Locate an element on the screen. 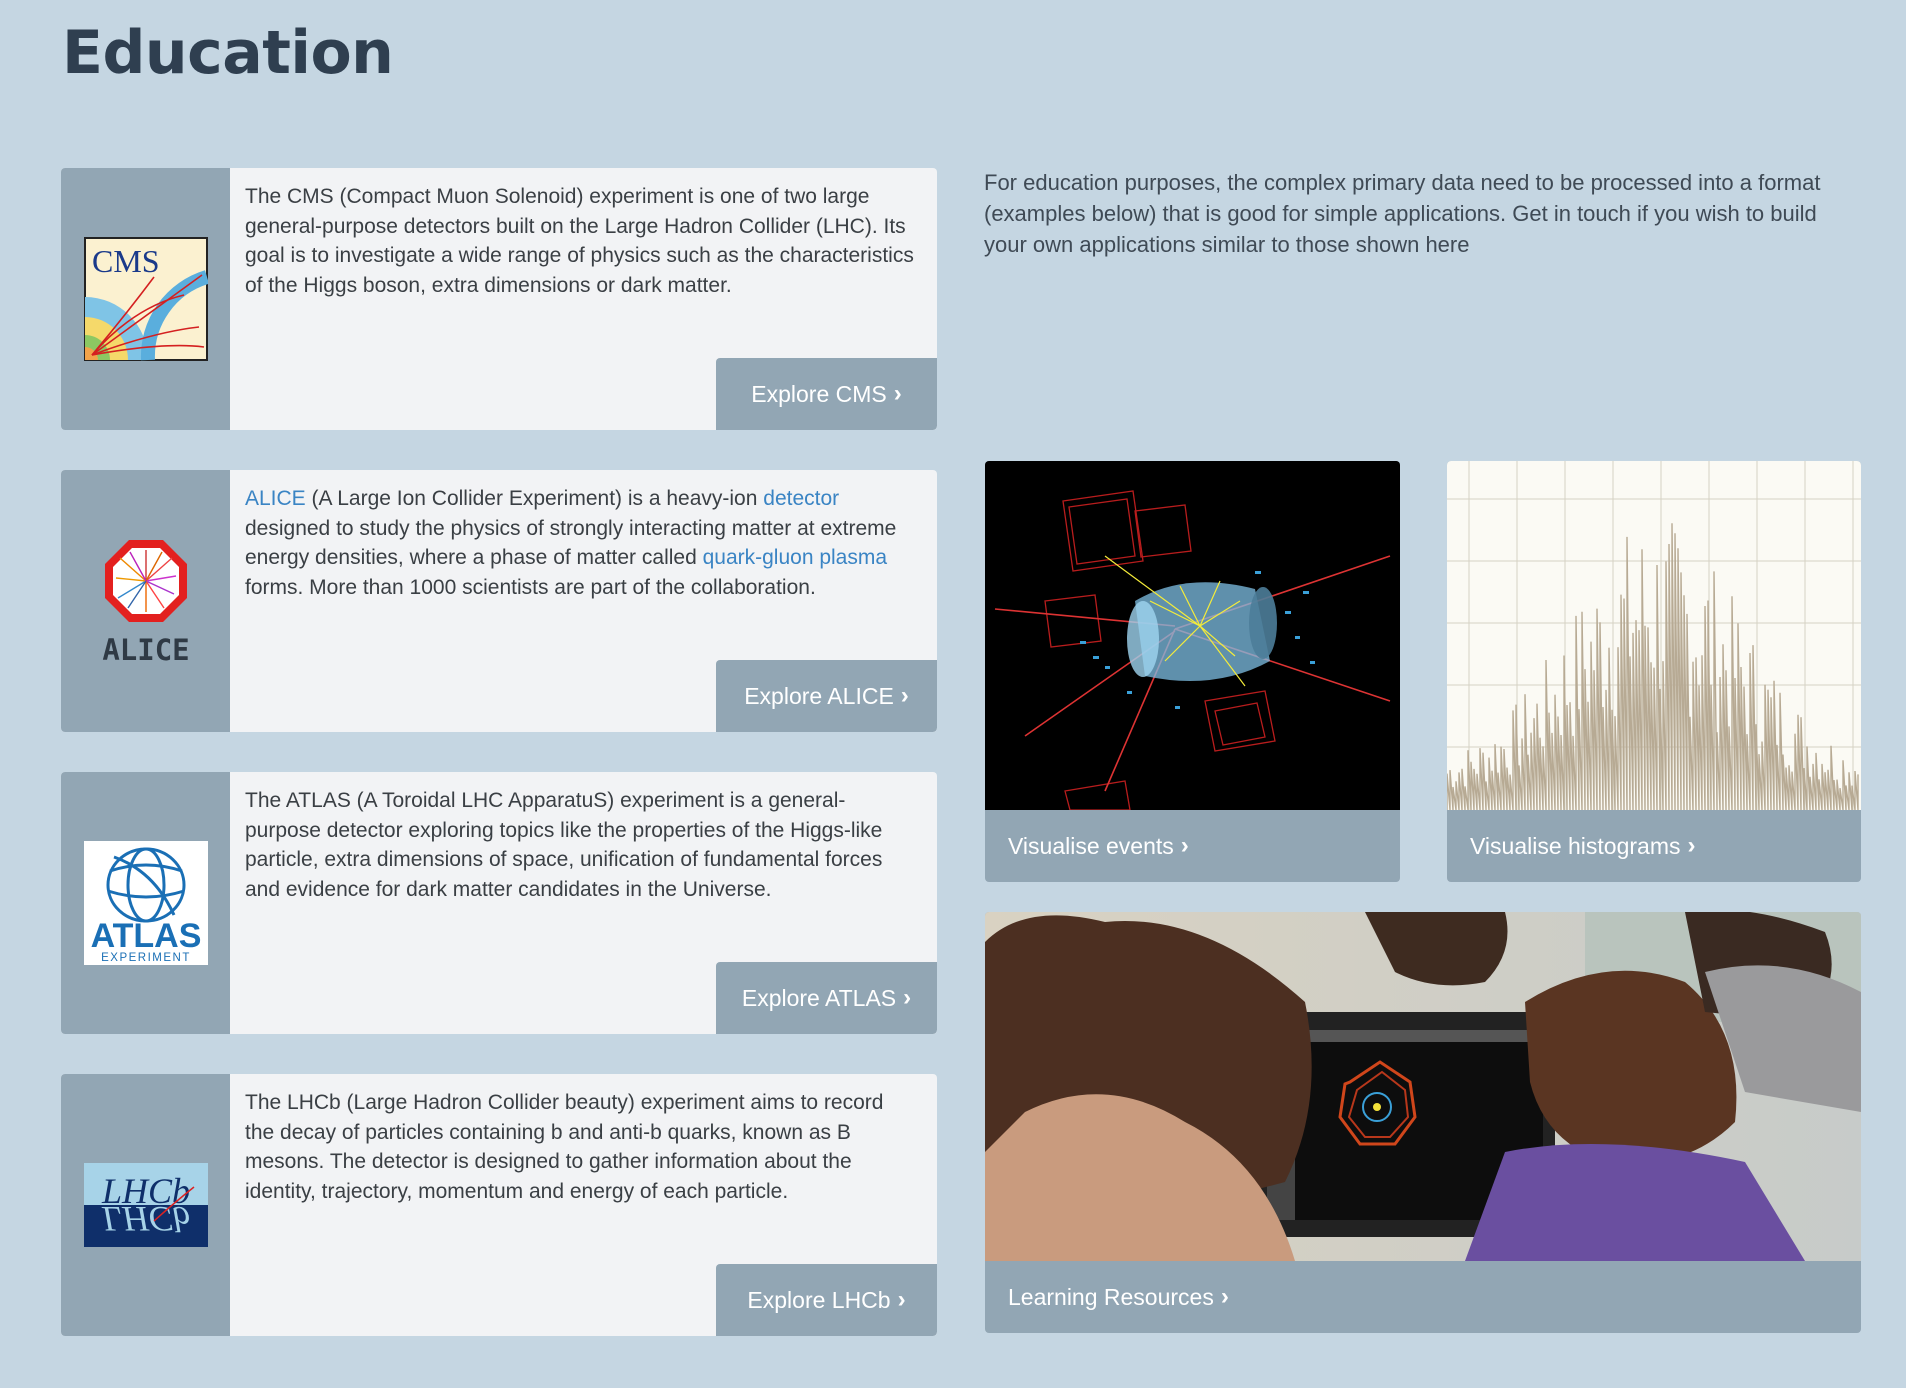 This screenshot has width=1906, height=1388. alice-logo: ALICE is located at coordinates (145, 603).